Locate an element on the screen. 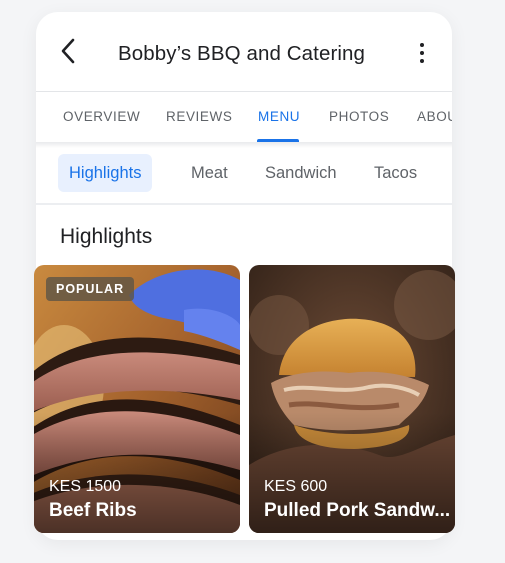  divider is located at coordinates (244, 204).